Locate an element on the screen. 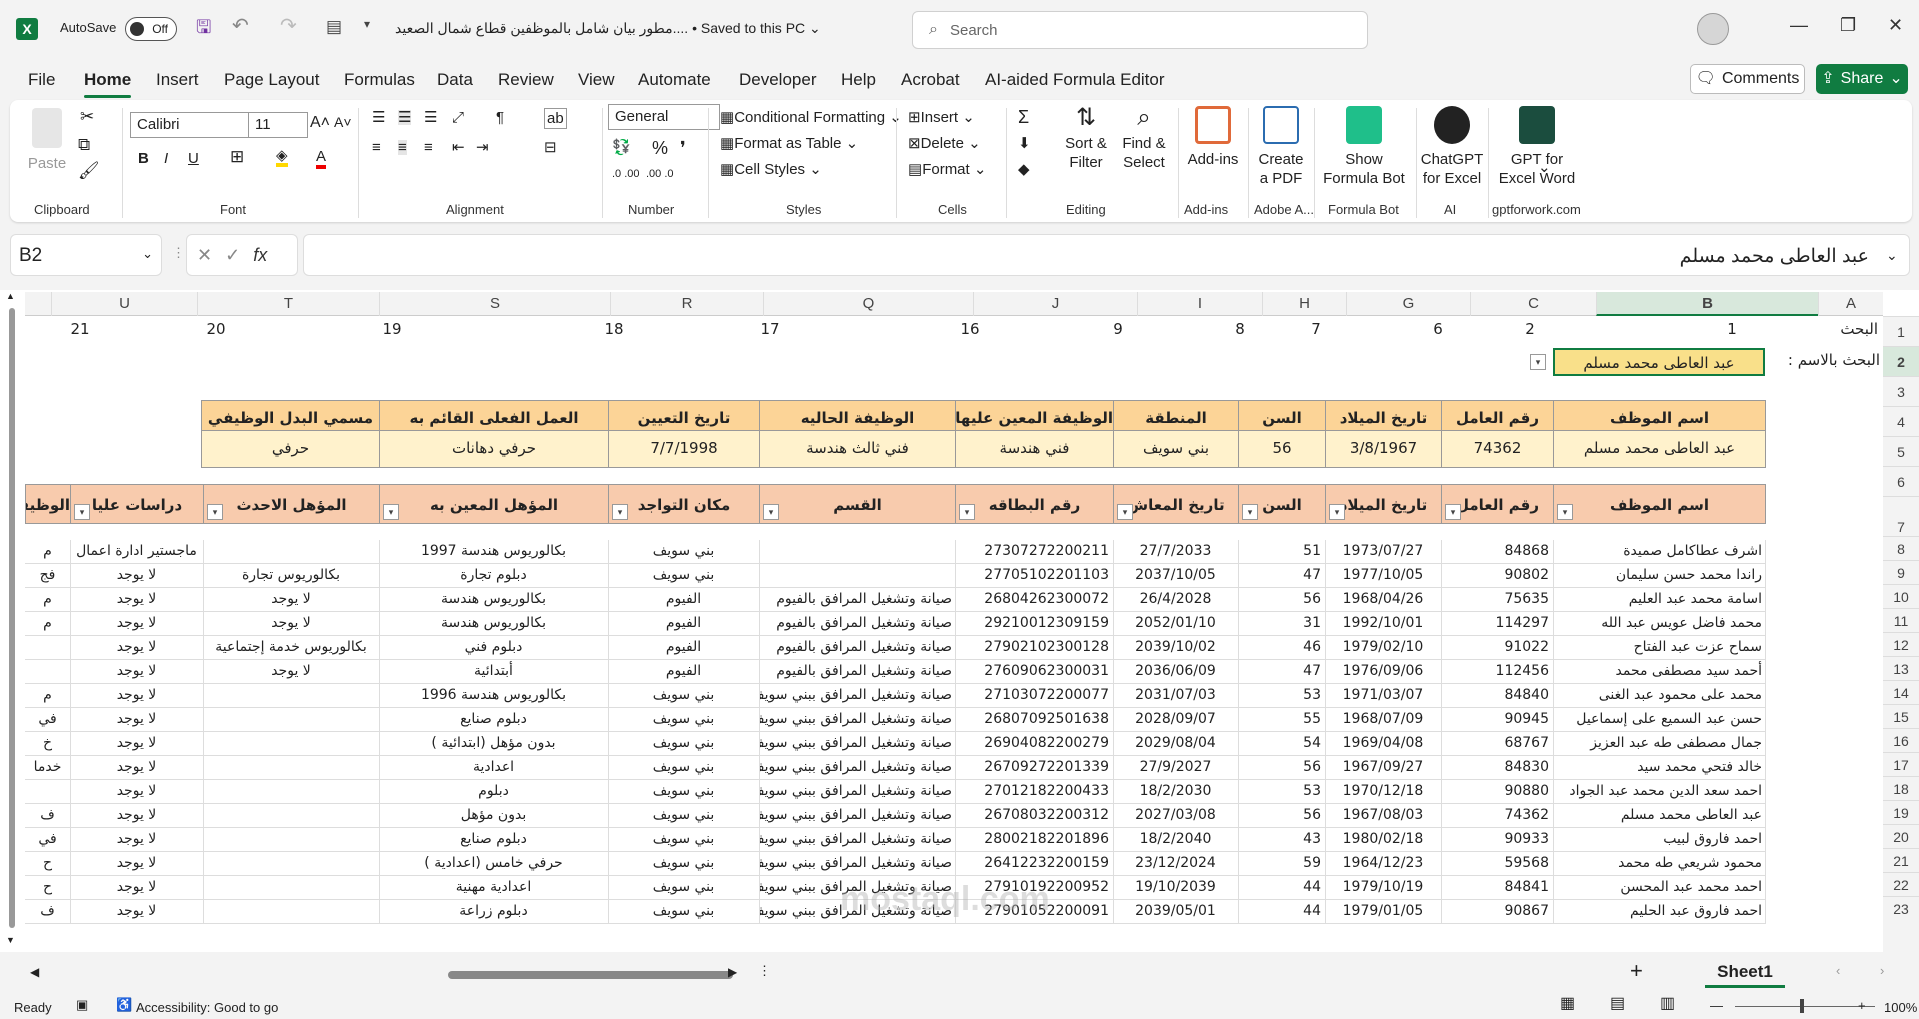 This screenshot has height=1019, width=1919. column-header: G is located at coordinates (1408, 304).